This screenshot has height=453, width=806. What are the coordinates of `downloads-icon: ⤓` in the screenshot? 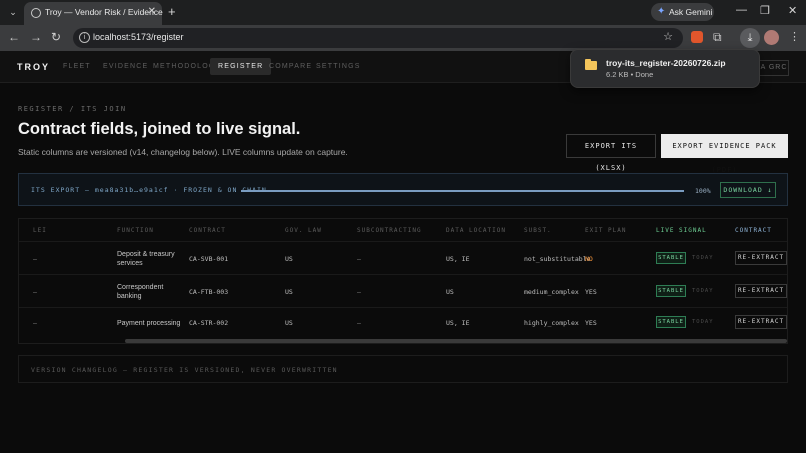 It's located at (750, 38).